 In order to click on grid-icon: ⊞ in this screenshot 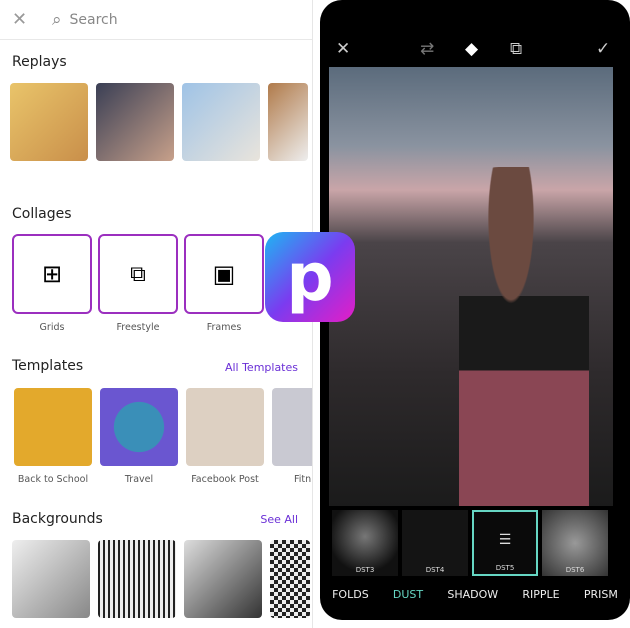, I will do `click(52, 274)`.